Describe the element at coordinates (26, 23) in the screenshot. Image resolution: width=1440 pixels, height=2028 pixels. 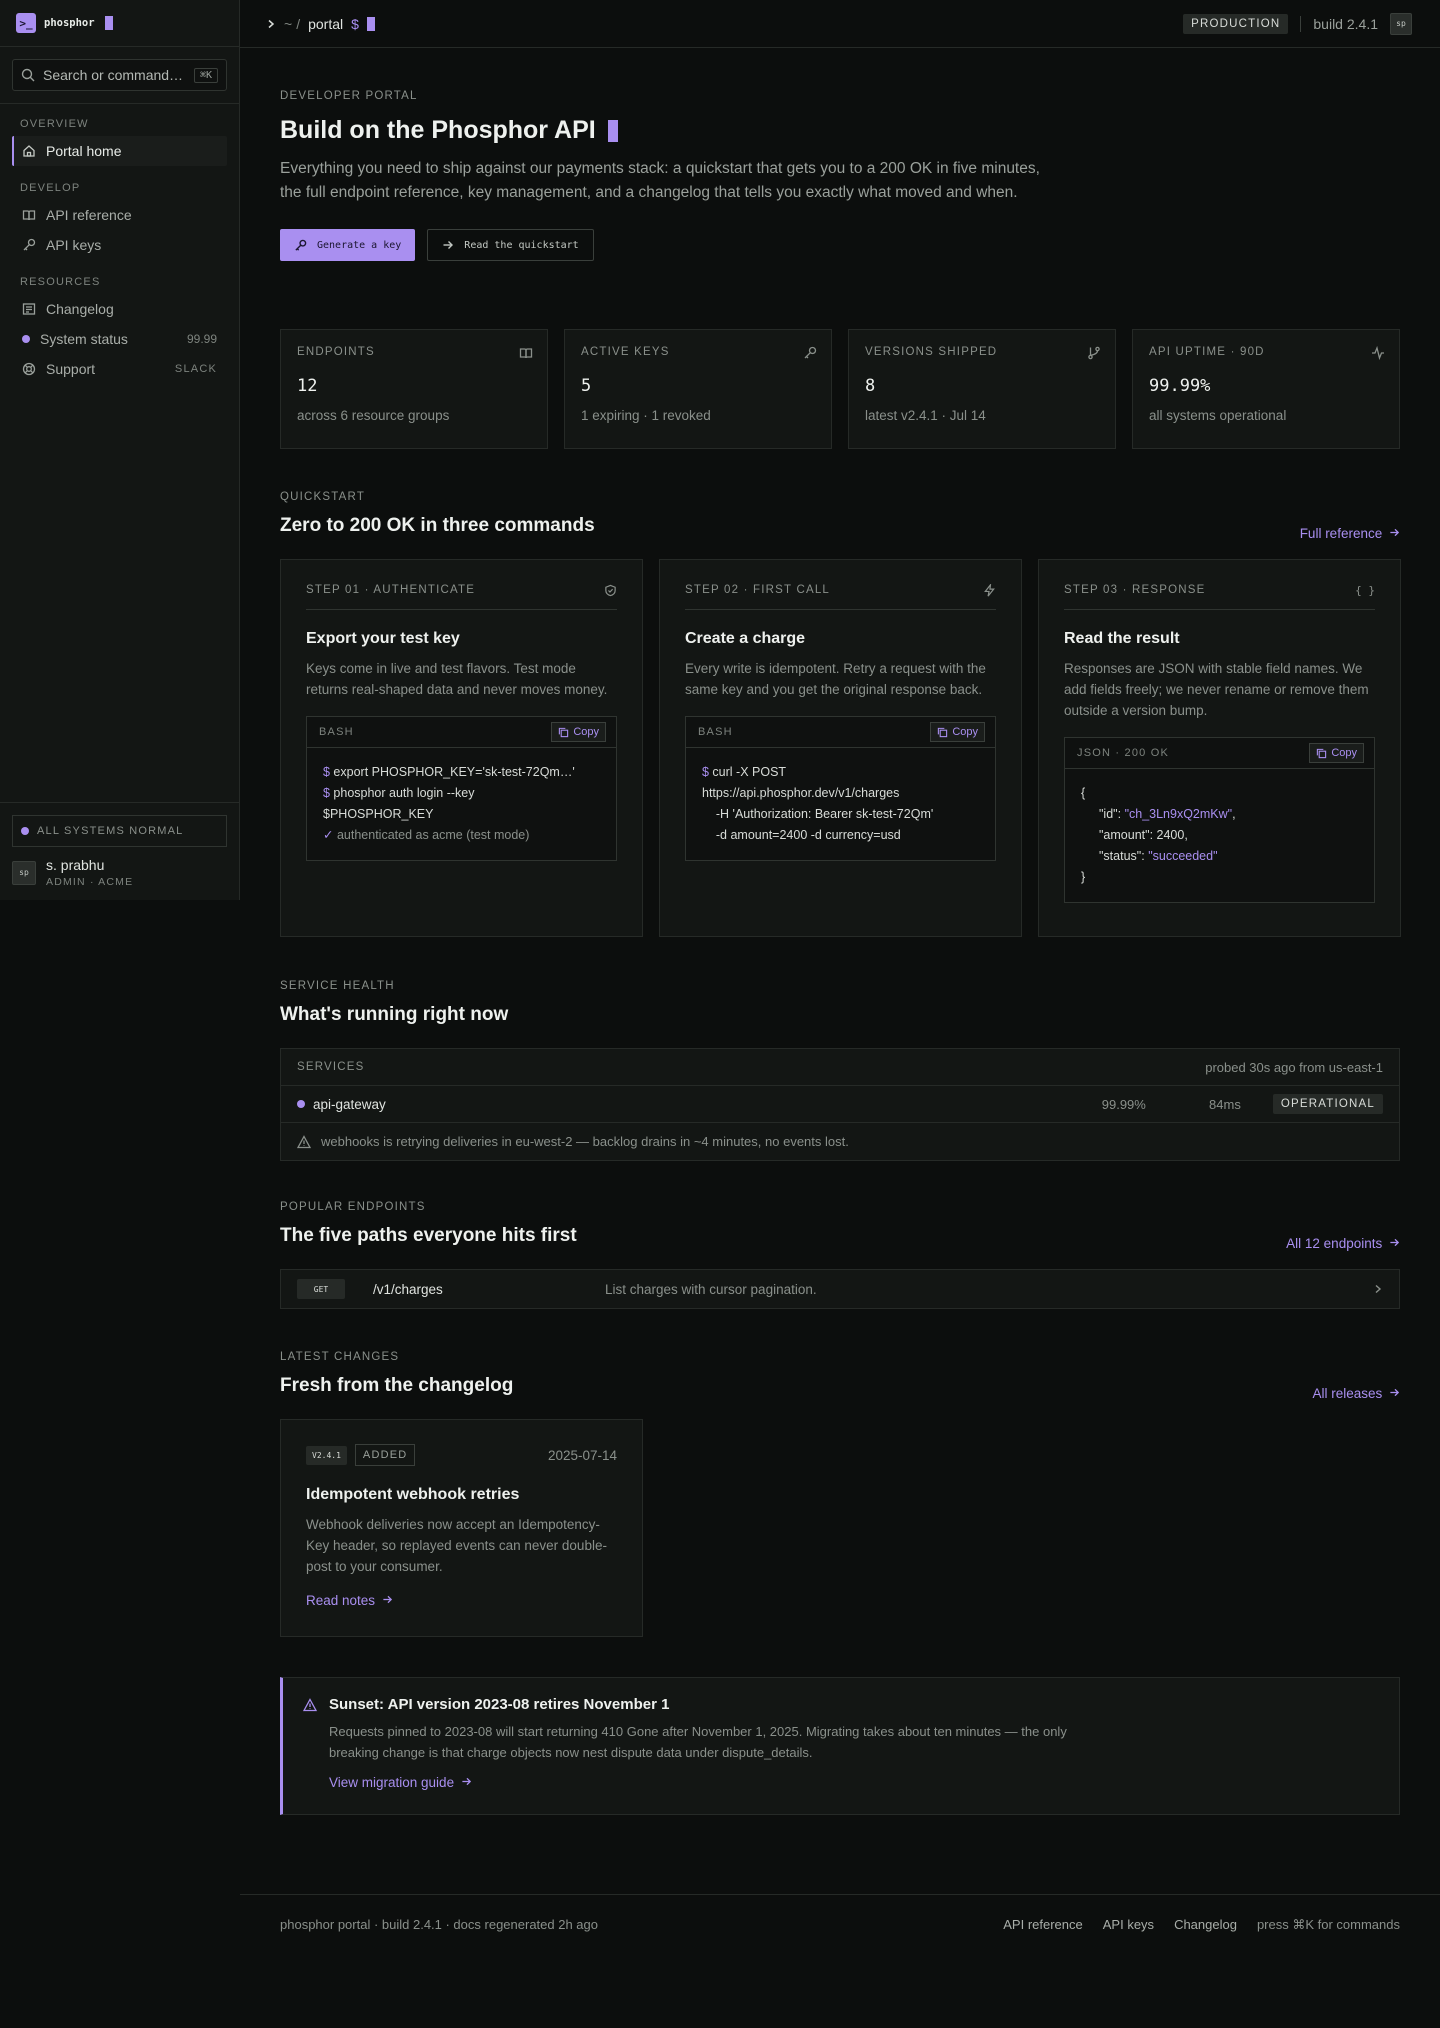
I see `terminal-logo-icon: >_` at that location.